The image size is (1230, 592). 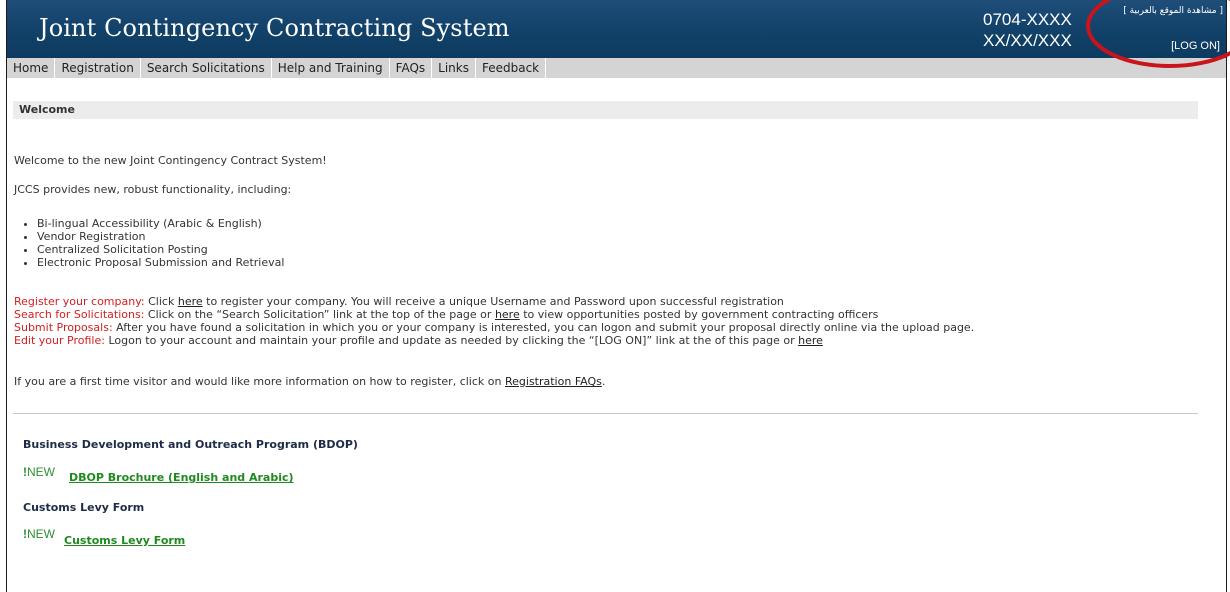 What do you see at coordinates (511, 68) in the screenshot?
I see `nav-feedback: Feedback` at bounding box center [511, 68].